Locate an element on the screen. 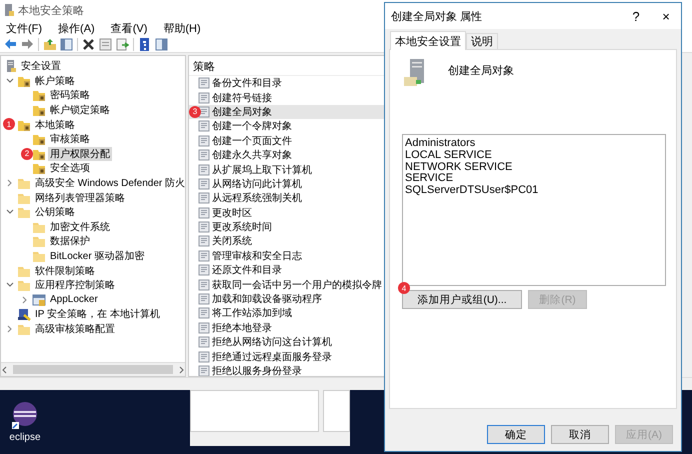 The width and height of the screenshot is (692, 454). list-item: LOCAL SERVICE is located at coordinates (534, 156).